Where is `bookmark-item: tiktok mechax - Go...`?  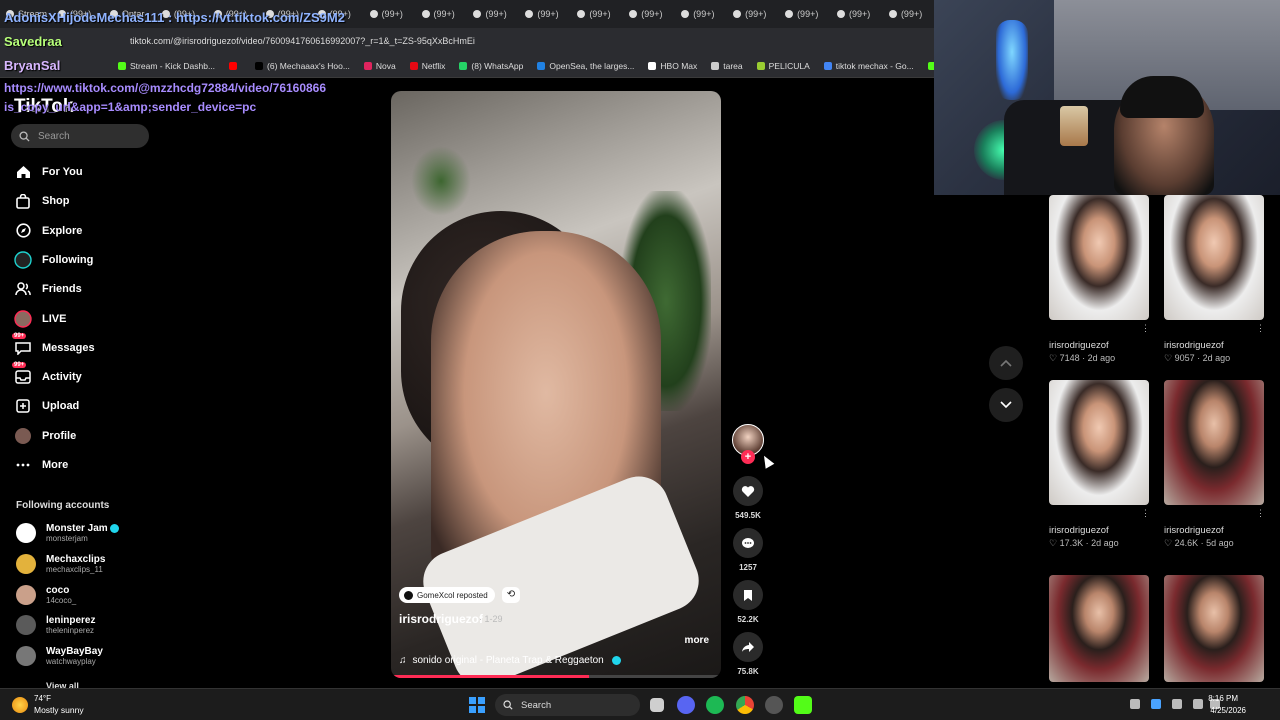
bookmark-item: tiktok mechax - Go... is located at coordinates (868, 66).